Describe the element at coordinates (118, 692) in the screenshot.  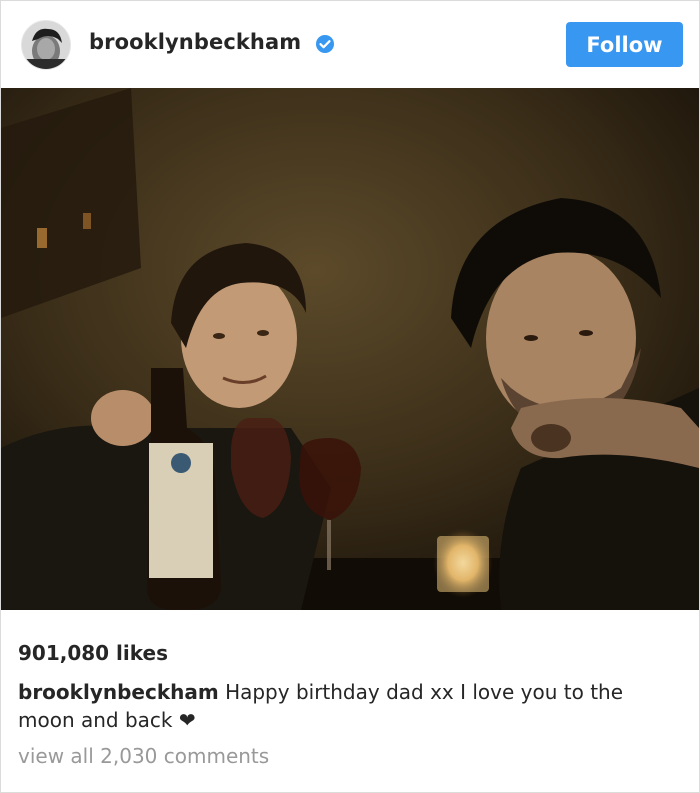
I see `caption-username: brooklynbeckham` at that location.